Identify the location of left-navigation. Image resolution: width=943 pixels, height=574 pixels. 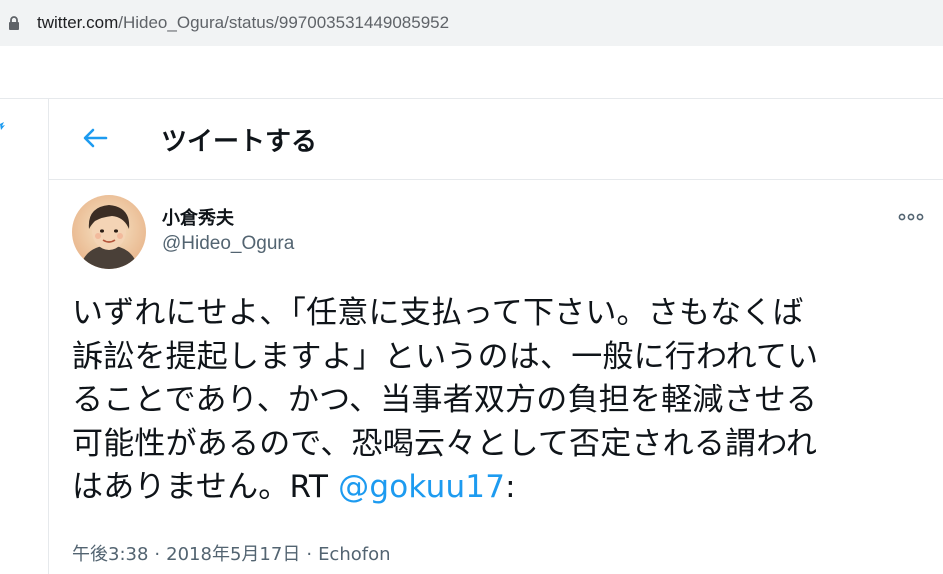
(24, 336).